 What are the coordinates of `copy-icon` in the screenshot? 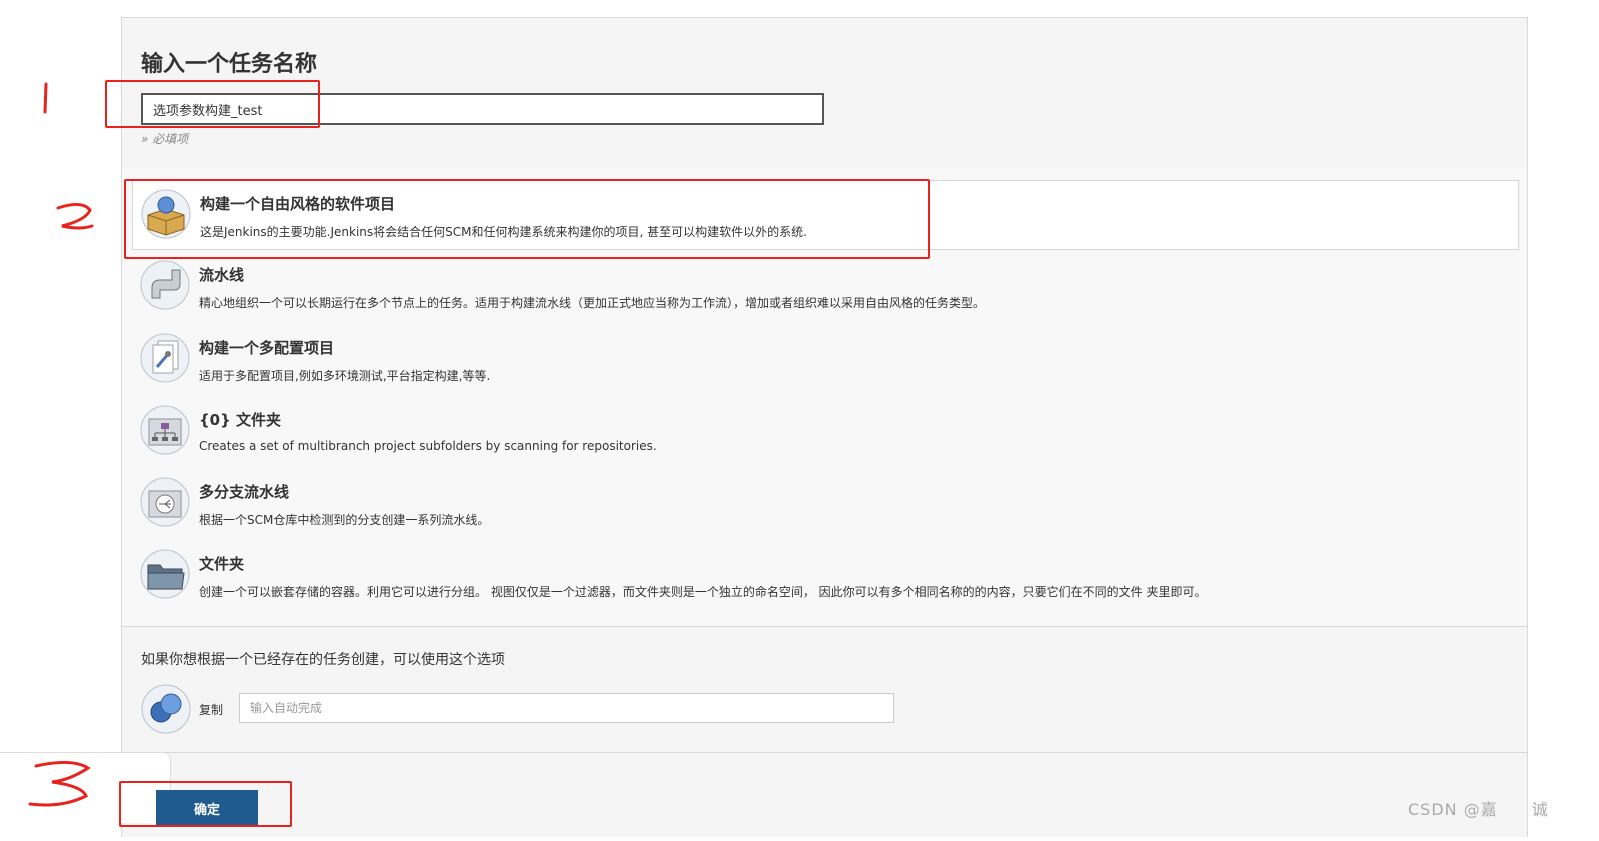 It's located at (166, 709).